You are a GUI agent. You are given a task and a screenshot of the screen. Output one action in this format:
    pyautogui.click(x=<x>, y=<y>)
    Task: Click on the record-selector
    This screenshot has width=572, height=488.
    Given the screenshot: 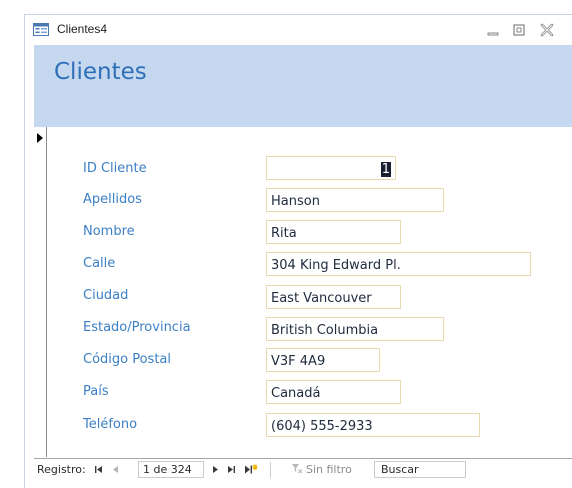 What is the action you would take?
    pyautogui.click(x=40, y=292)
    